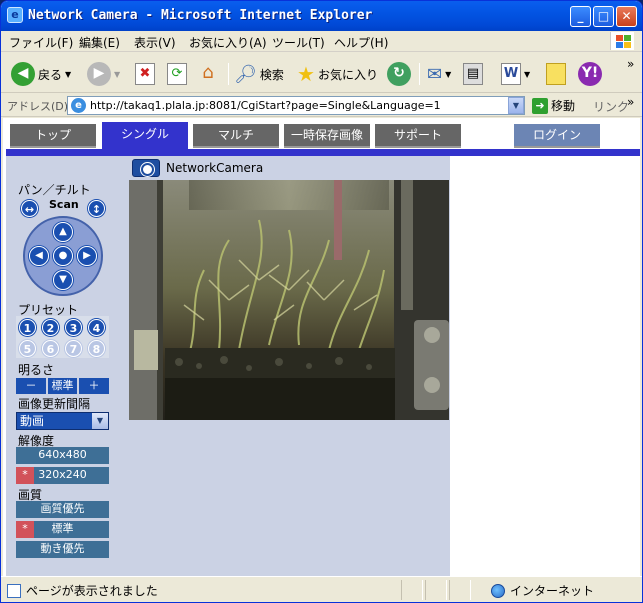 This screenshot has height=603, width=643. I want to click on tab-underline, so click(323, 152).